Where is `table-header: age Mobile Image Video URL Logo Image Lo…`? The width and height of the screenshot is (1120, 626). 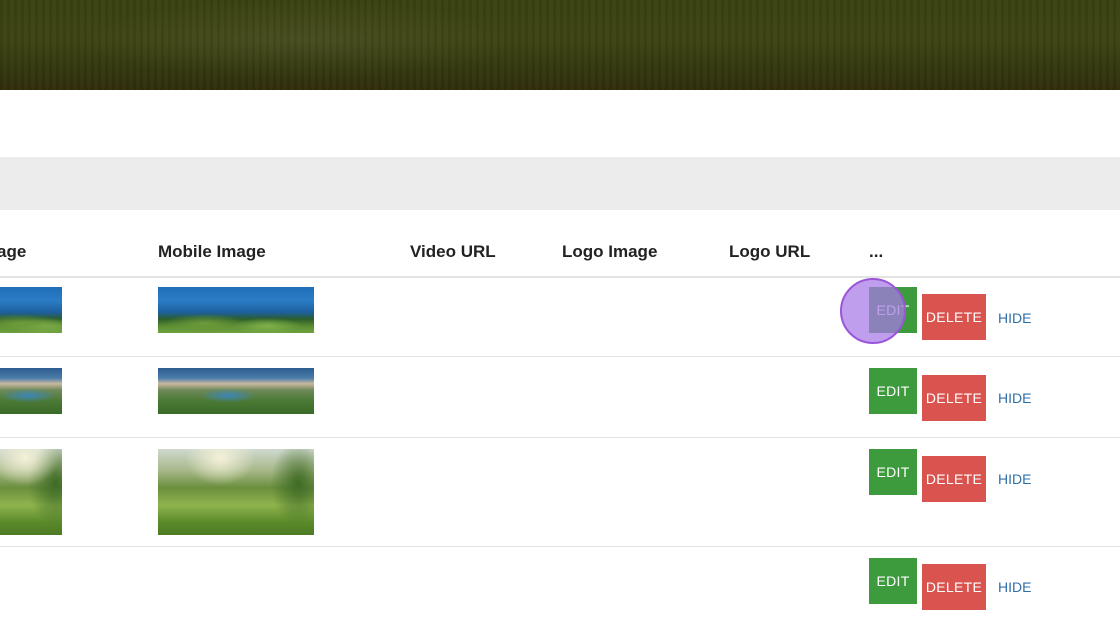 table-header: age Mobile Image Video URL Logo Image Lo… is located at coordinates (560, 254).